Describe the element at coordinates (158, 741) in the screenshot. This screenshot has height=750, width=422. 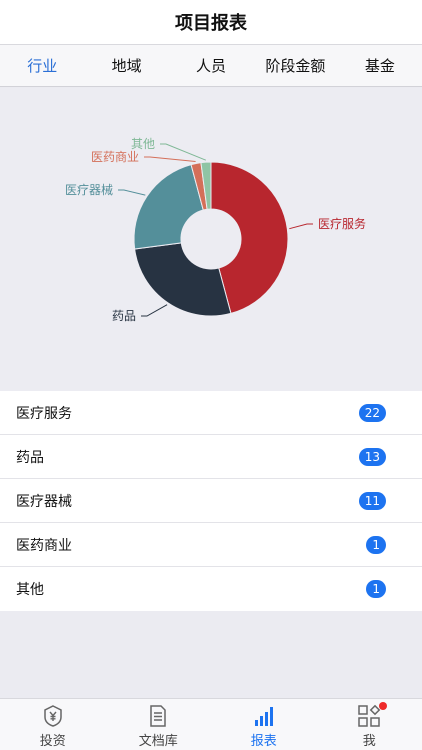
I see `tabbar-label: 文档库` at that location.